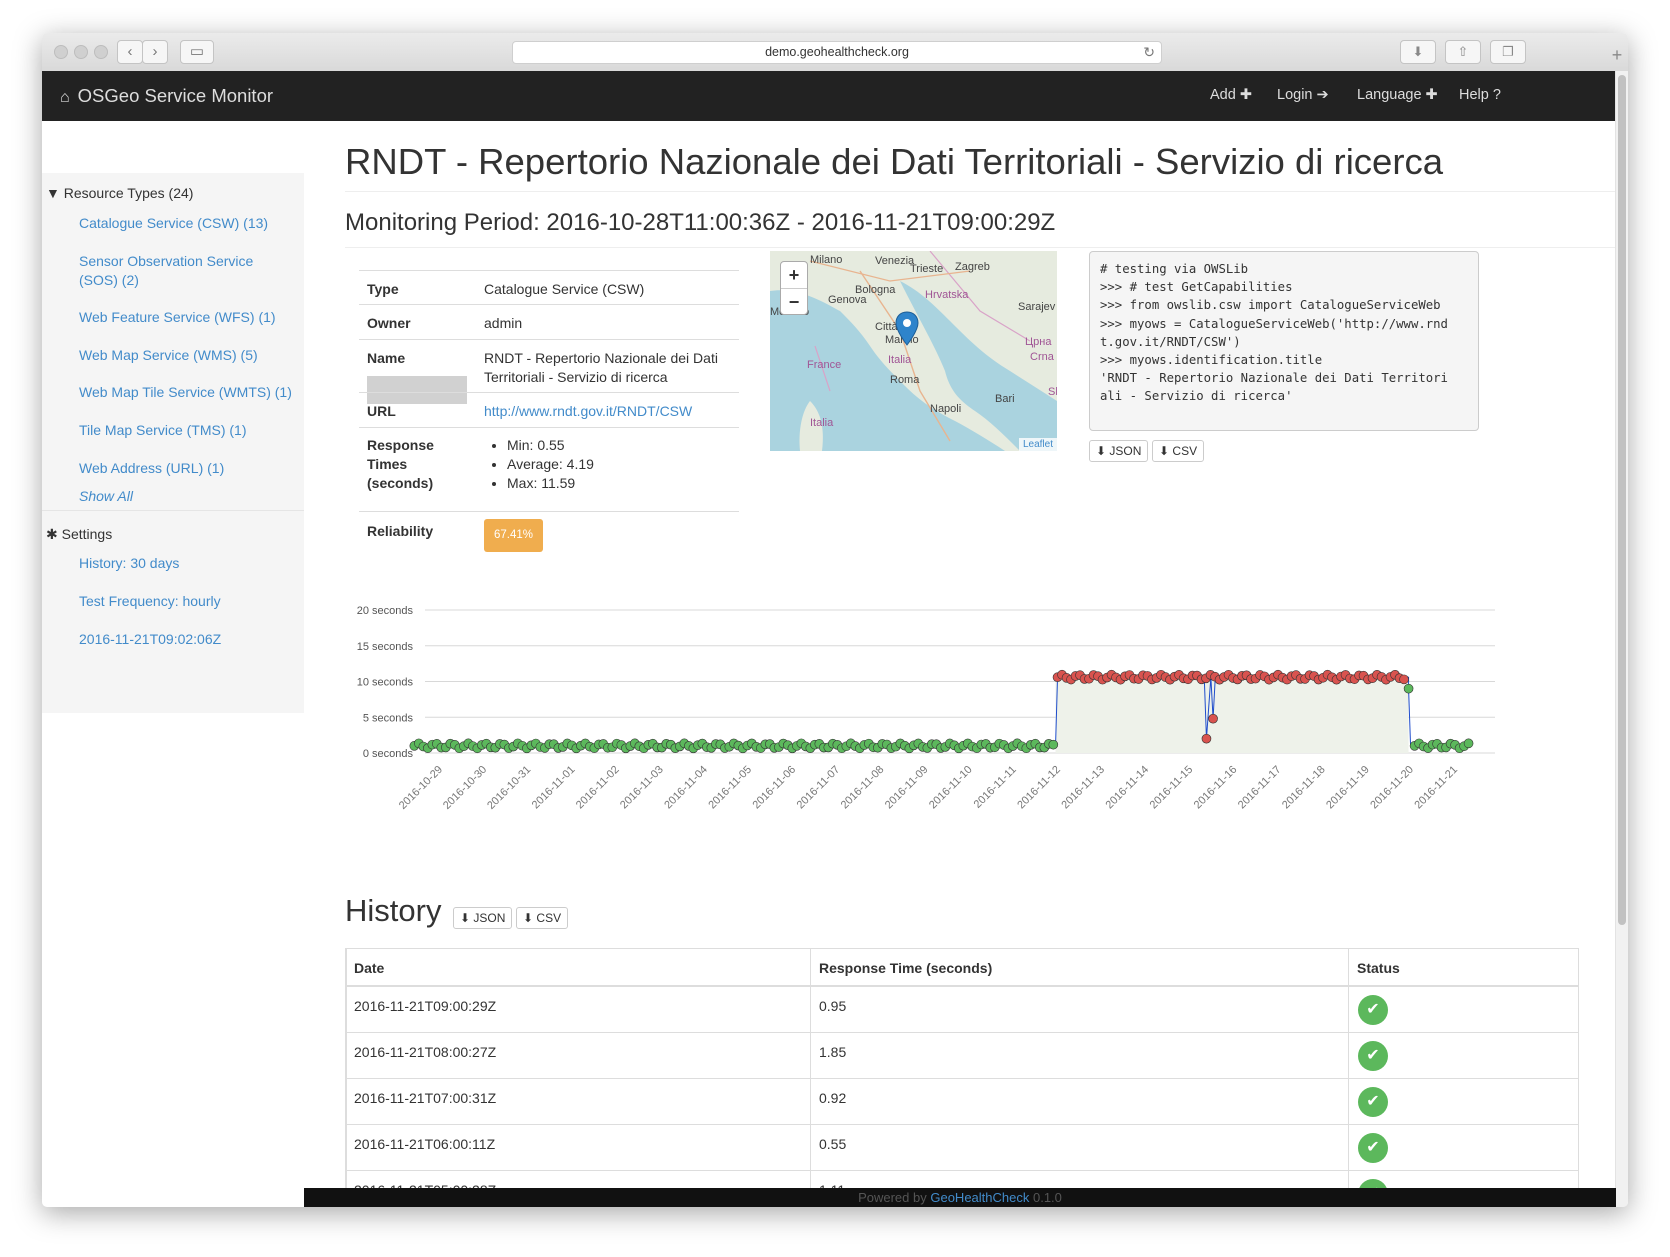 The height and width of the screenshot is (1257, 1670). Describe the element at coordinates (509, 788) in the screenshot. I see `x-tick-label: 2016-10-31` at that location.